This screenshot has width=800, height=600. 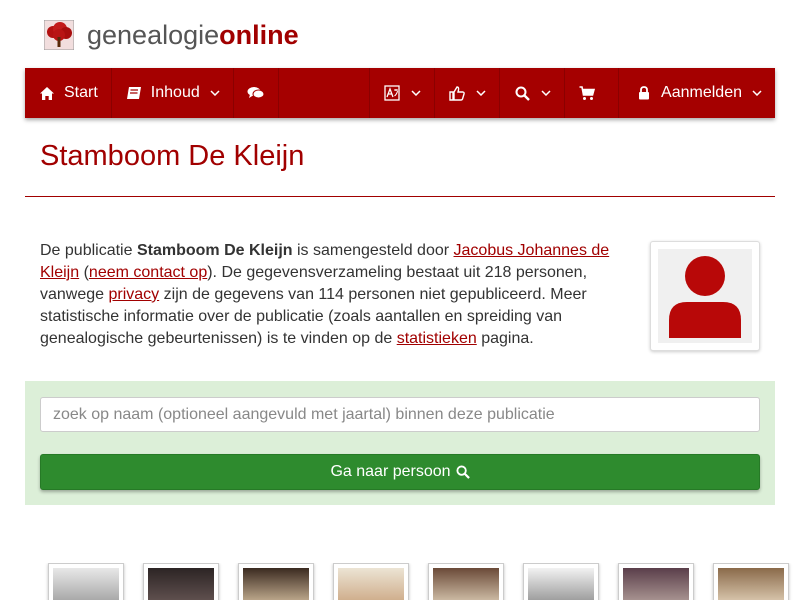 What do you see at coordinates (701, 92) in the screenshot?
I see `nav-aanmelden-label: Aanmelden` at bounding box center [701, 92].